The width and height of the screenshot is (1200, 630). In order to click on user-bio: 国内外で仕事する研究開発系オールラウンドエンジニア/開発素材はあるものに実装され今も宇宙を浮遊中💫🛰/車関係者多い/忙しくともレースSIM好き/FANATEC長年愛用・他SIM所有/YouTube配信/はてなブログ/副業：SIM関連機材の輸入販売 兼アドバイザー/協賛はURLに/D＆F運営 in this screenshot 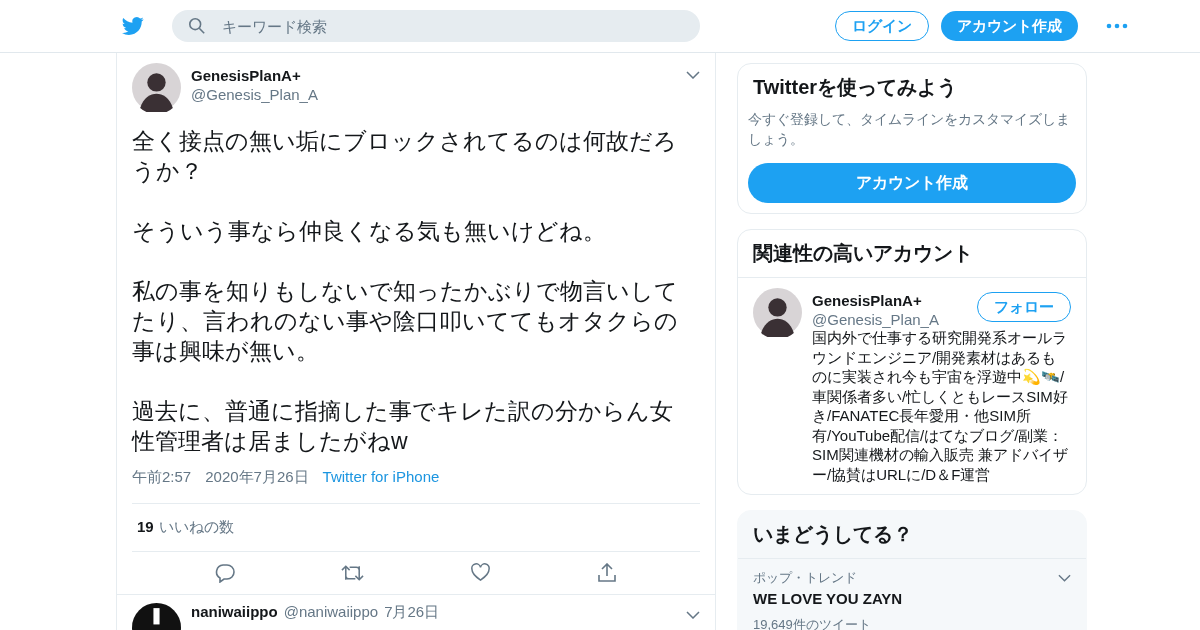, I will do `click(940, 406)`.